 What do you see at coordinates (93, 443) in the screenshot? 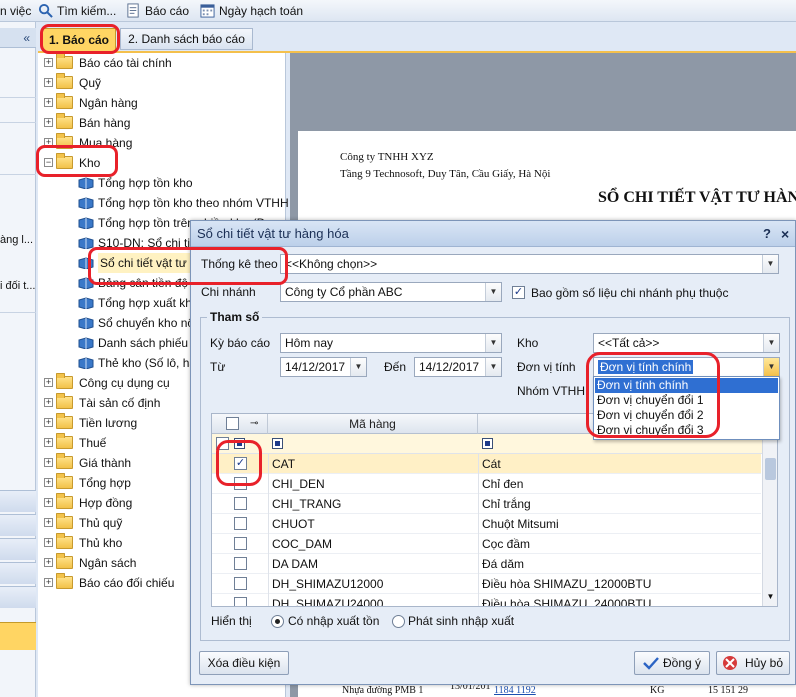
I see `tree-item-label: Thuế` at bounding box center [93, 443].